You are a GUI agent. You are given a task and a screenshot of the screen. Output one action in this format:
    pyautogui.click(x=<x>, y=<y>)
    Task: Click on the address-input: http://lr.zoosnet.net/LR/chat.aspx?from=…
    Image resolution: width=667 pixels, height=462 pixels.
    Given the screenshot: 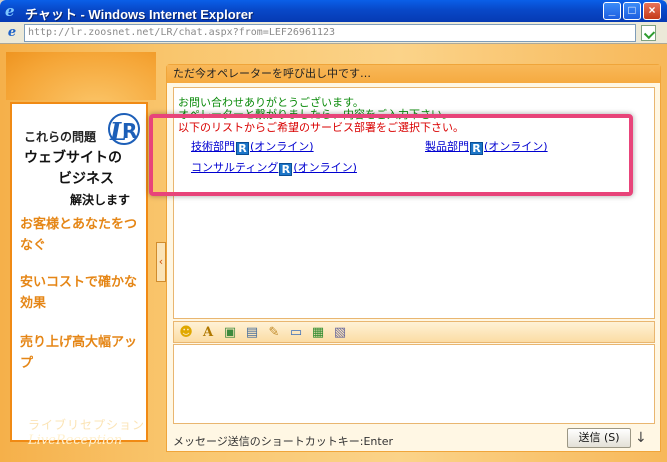 What is the action you would take?
    pyautogui.click(x=330, y=33)
    